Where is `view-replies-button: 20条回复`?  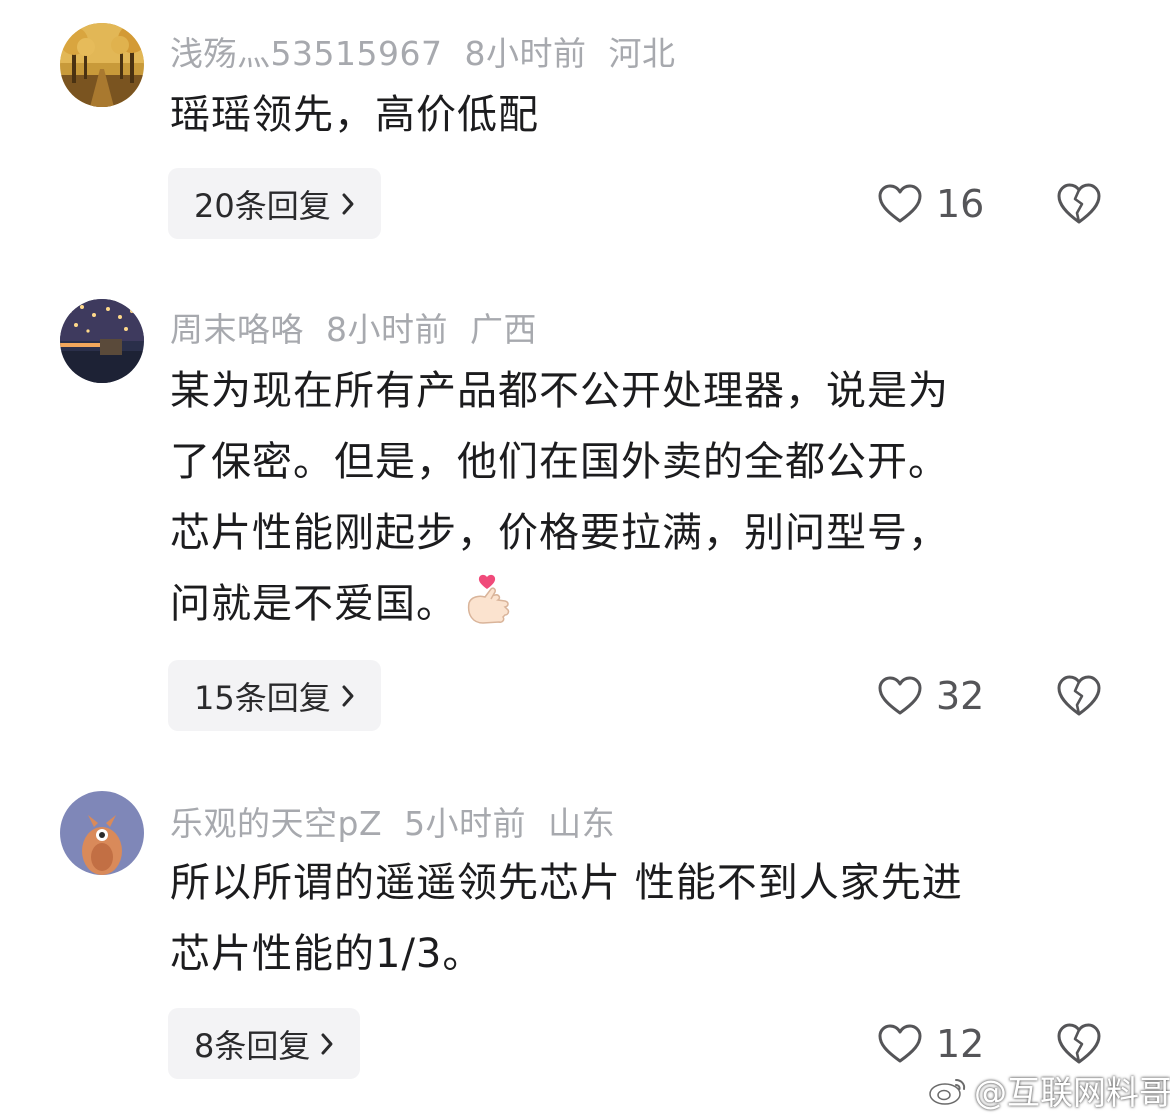 view-replies-button: 20条回复 is located at coordinates (274, 203).